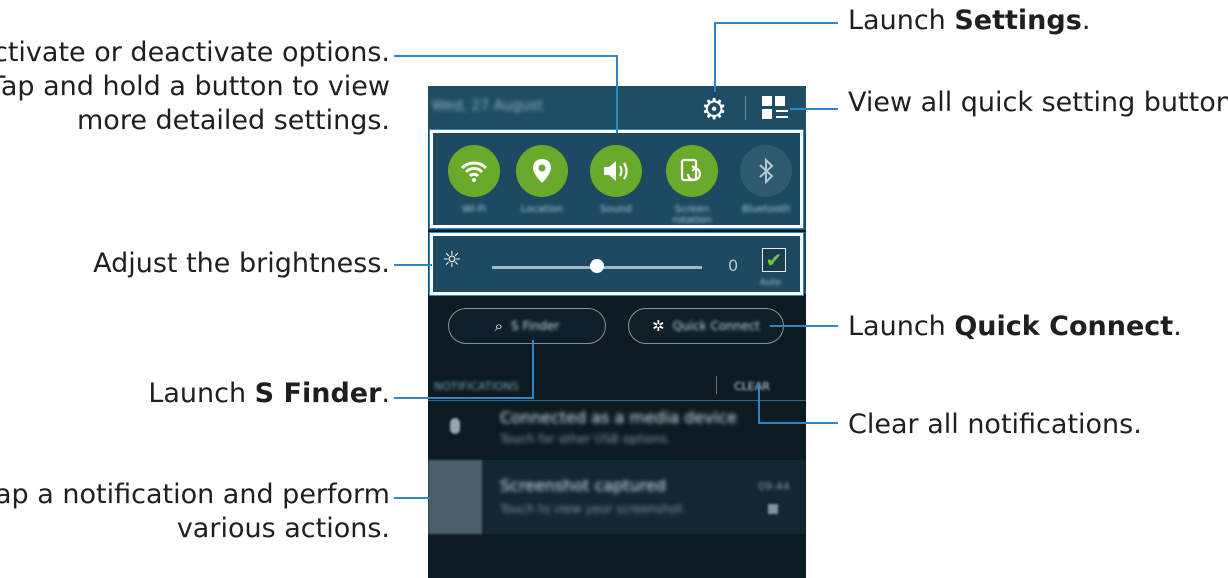  I want to click on quick-connect-button: ✲ Quick Connect, so click(706, 326).